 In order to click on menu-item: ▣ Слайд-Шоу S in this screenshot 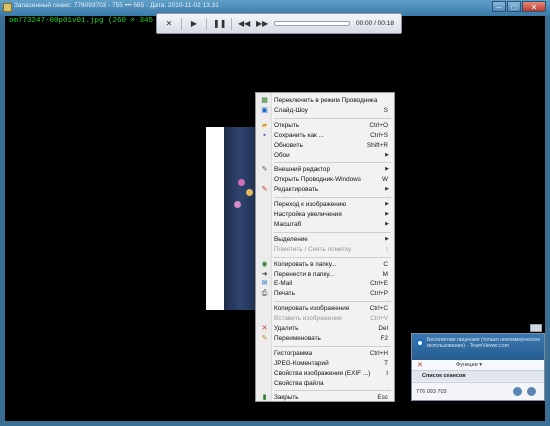, I will do `click(325, 110)`.